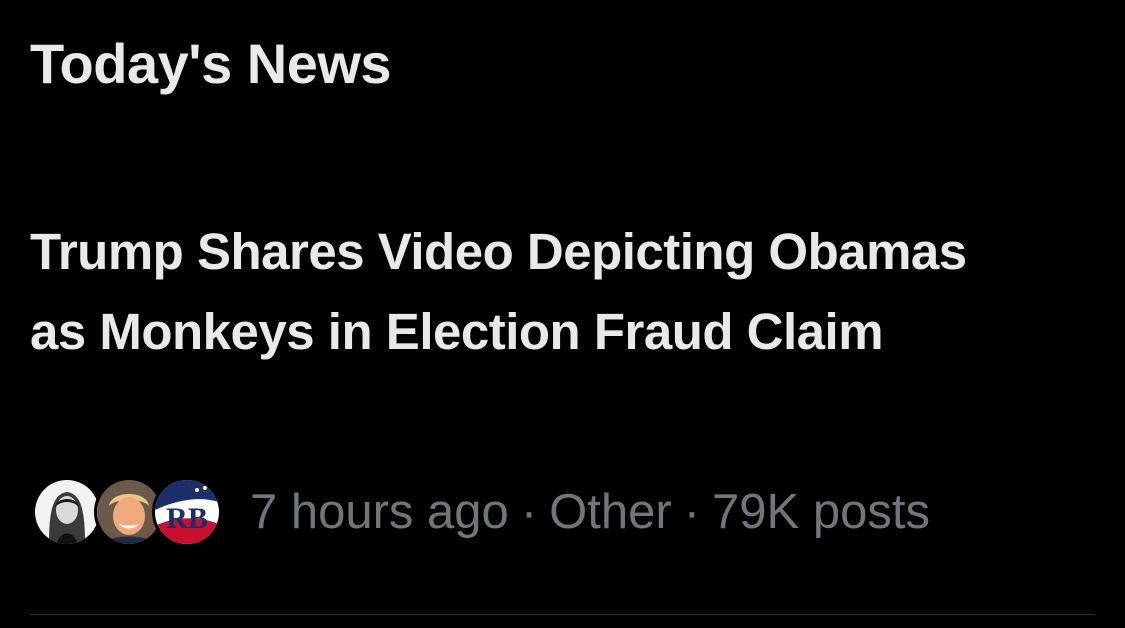  Describe the element at coordinates (211, 63) in the screenshot. I see `section-title: Today's News` at that location.